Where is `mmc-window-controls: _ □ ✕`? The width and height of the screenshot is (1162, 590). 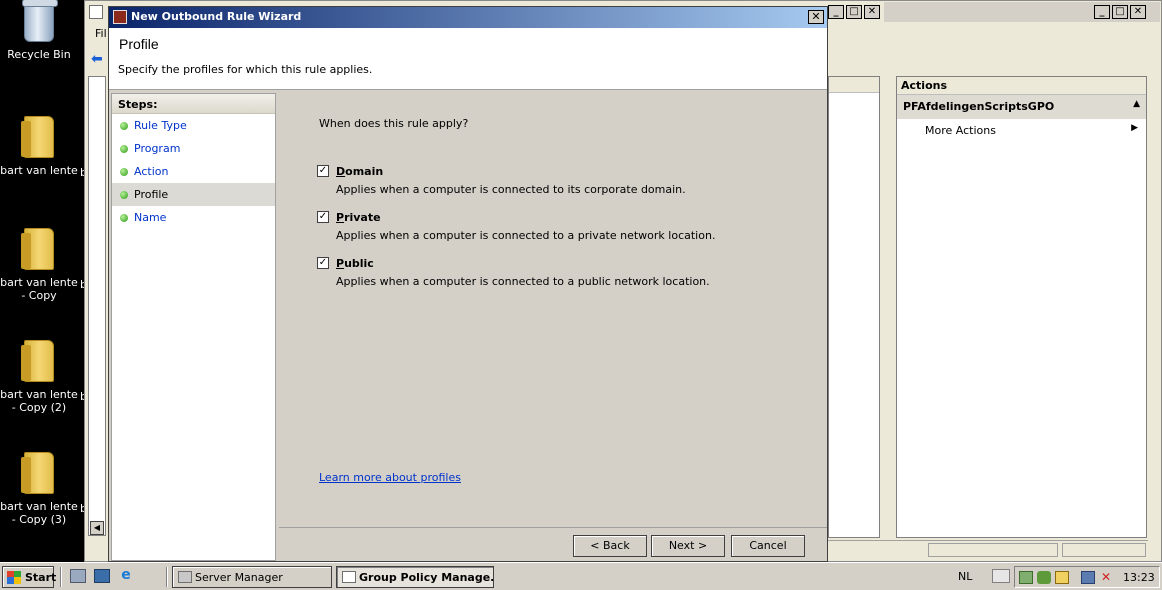 mmc-window-controls: _ □ ✕ is located at coordinates (854, 12).